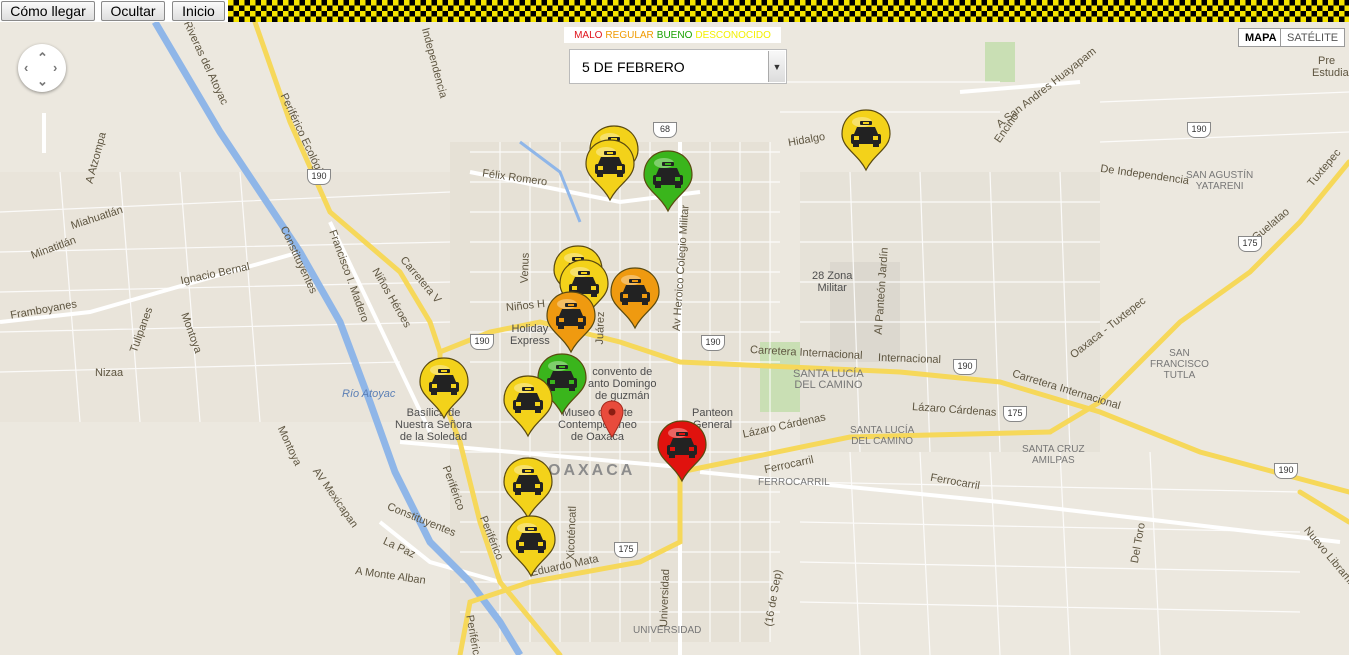 The image size is (1349, 655). Describe the element at coordinates (592, 470) in the screenshot. I see `city-label: OAXACA` at that location.